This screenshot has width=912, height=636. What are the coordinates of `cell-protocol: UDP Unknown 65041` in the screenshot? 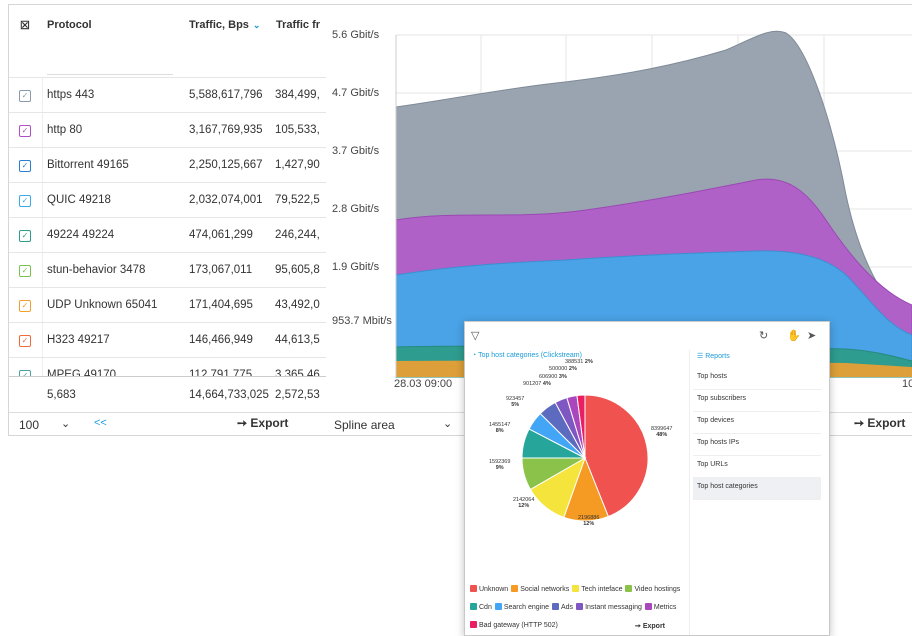 It's located at (102, 305).